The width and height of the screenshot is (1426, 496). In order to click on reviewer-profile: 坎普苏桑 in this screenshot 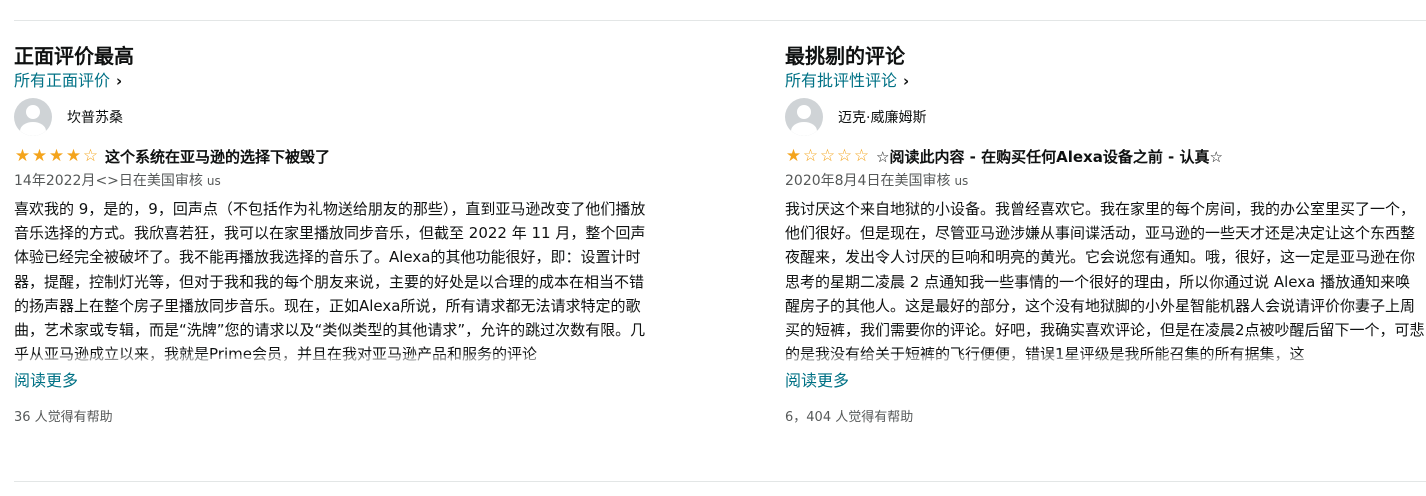, I will do `click(334, 117)`.